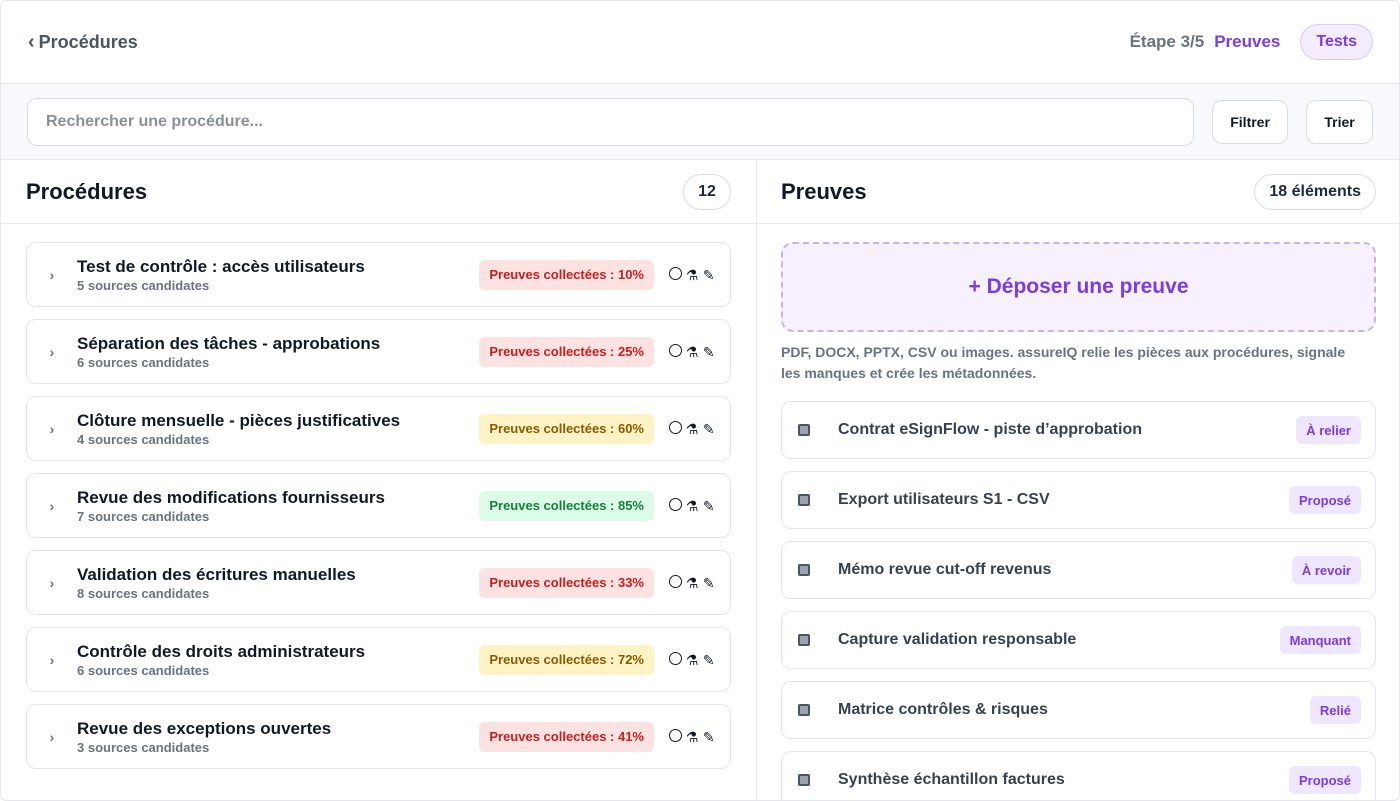 This screenshot has height=801, width=1400. What do you see at coordinates (1247, 41) in the screenshot?
I see `step-current: Preuves` at bounding box center [1247, 41].